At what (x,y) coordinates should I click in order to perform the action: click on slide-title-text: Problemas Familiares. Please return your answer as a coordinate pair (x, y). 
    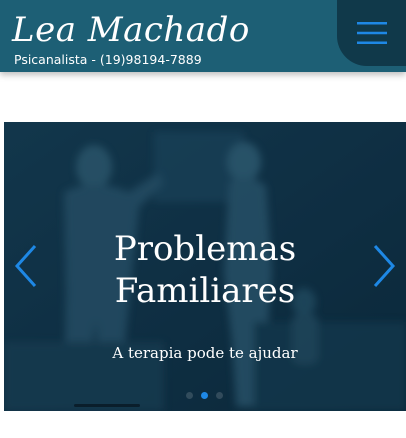
    Looking at the image, I should click on (205, 270).